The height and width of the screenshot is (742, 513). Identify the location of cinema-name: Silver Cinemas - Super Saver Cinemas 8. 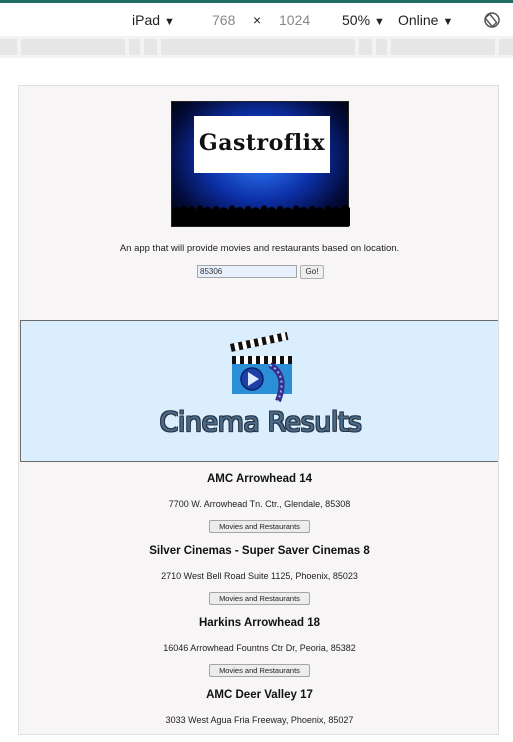
(259, 551).